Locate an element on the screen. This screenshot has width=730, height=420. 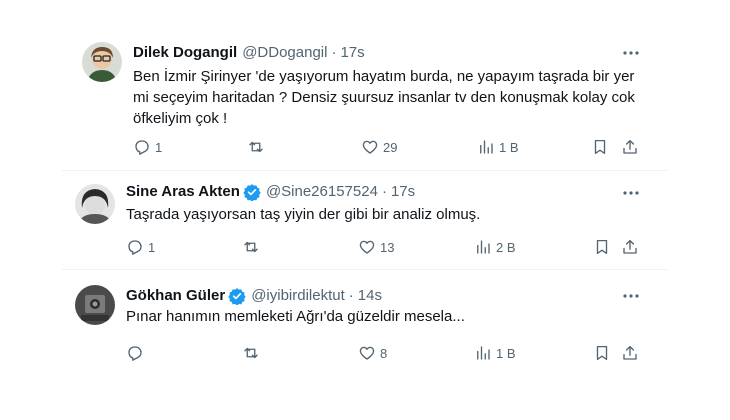
reply-button is located at coordinates (137, 353).